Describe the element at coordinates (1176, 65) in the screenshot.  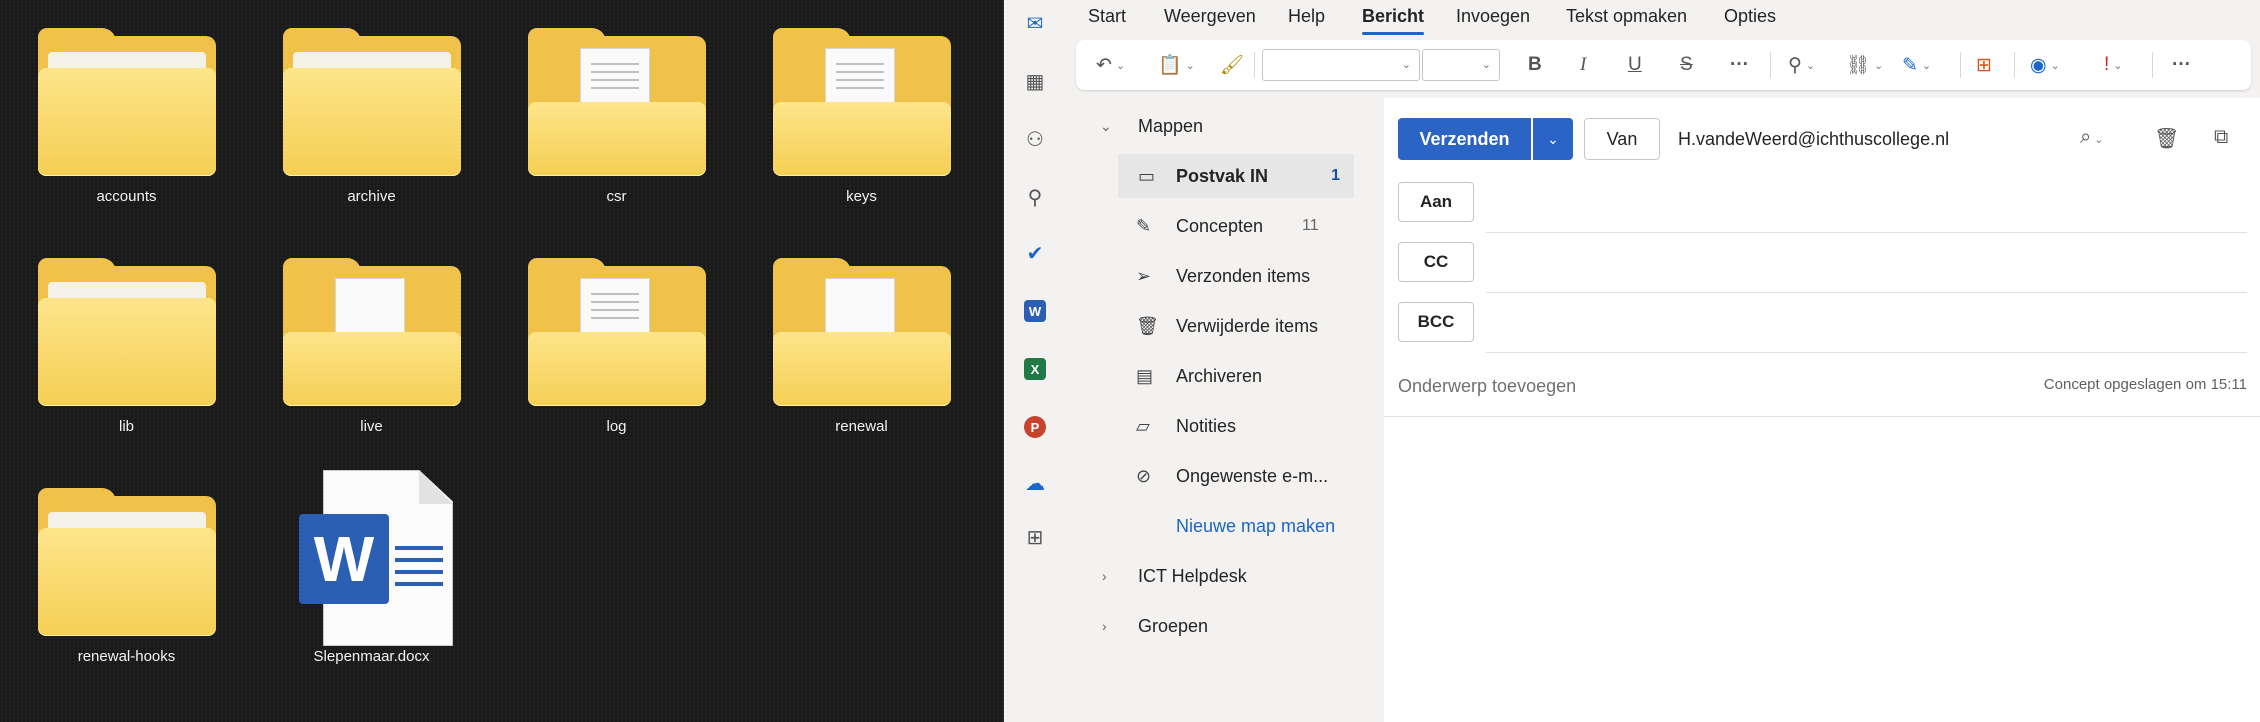
I see `paste-icon: 📋 ⌄` at that location.